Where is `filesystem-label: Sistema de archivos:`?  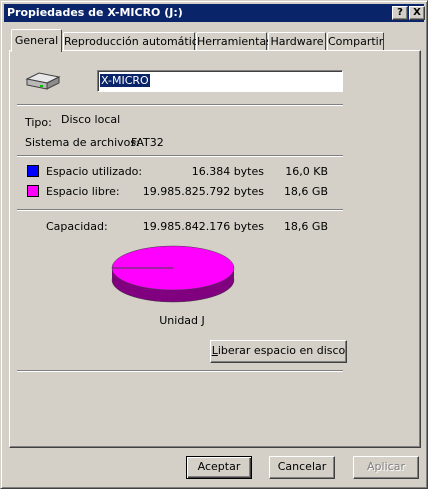 filesystem-label: Sistema de archivos: is located at coordinates (82, 142).